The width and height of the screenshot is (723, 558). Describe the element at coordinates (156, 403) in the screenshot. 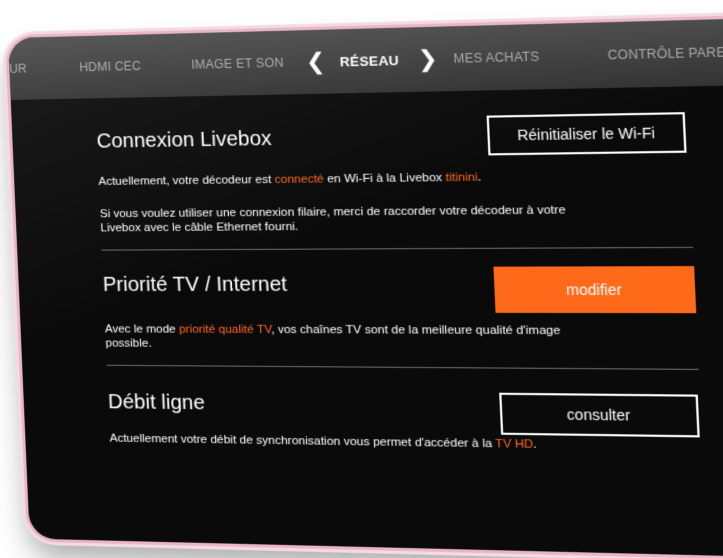

I see `speed-title: Débit ligne` at that location.